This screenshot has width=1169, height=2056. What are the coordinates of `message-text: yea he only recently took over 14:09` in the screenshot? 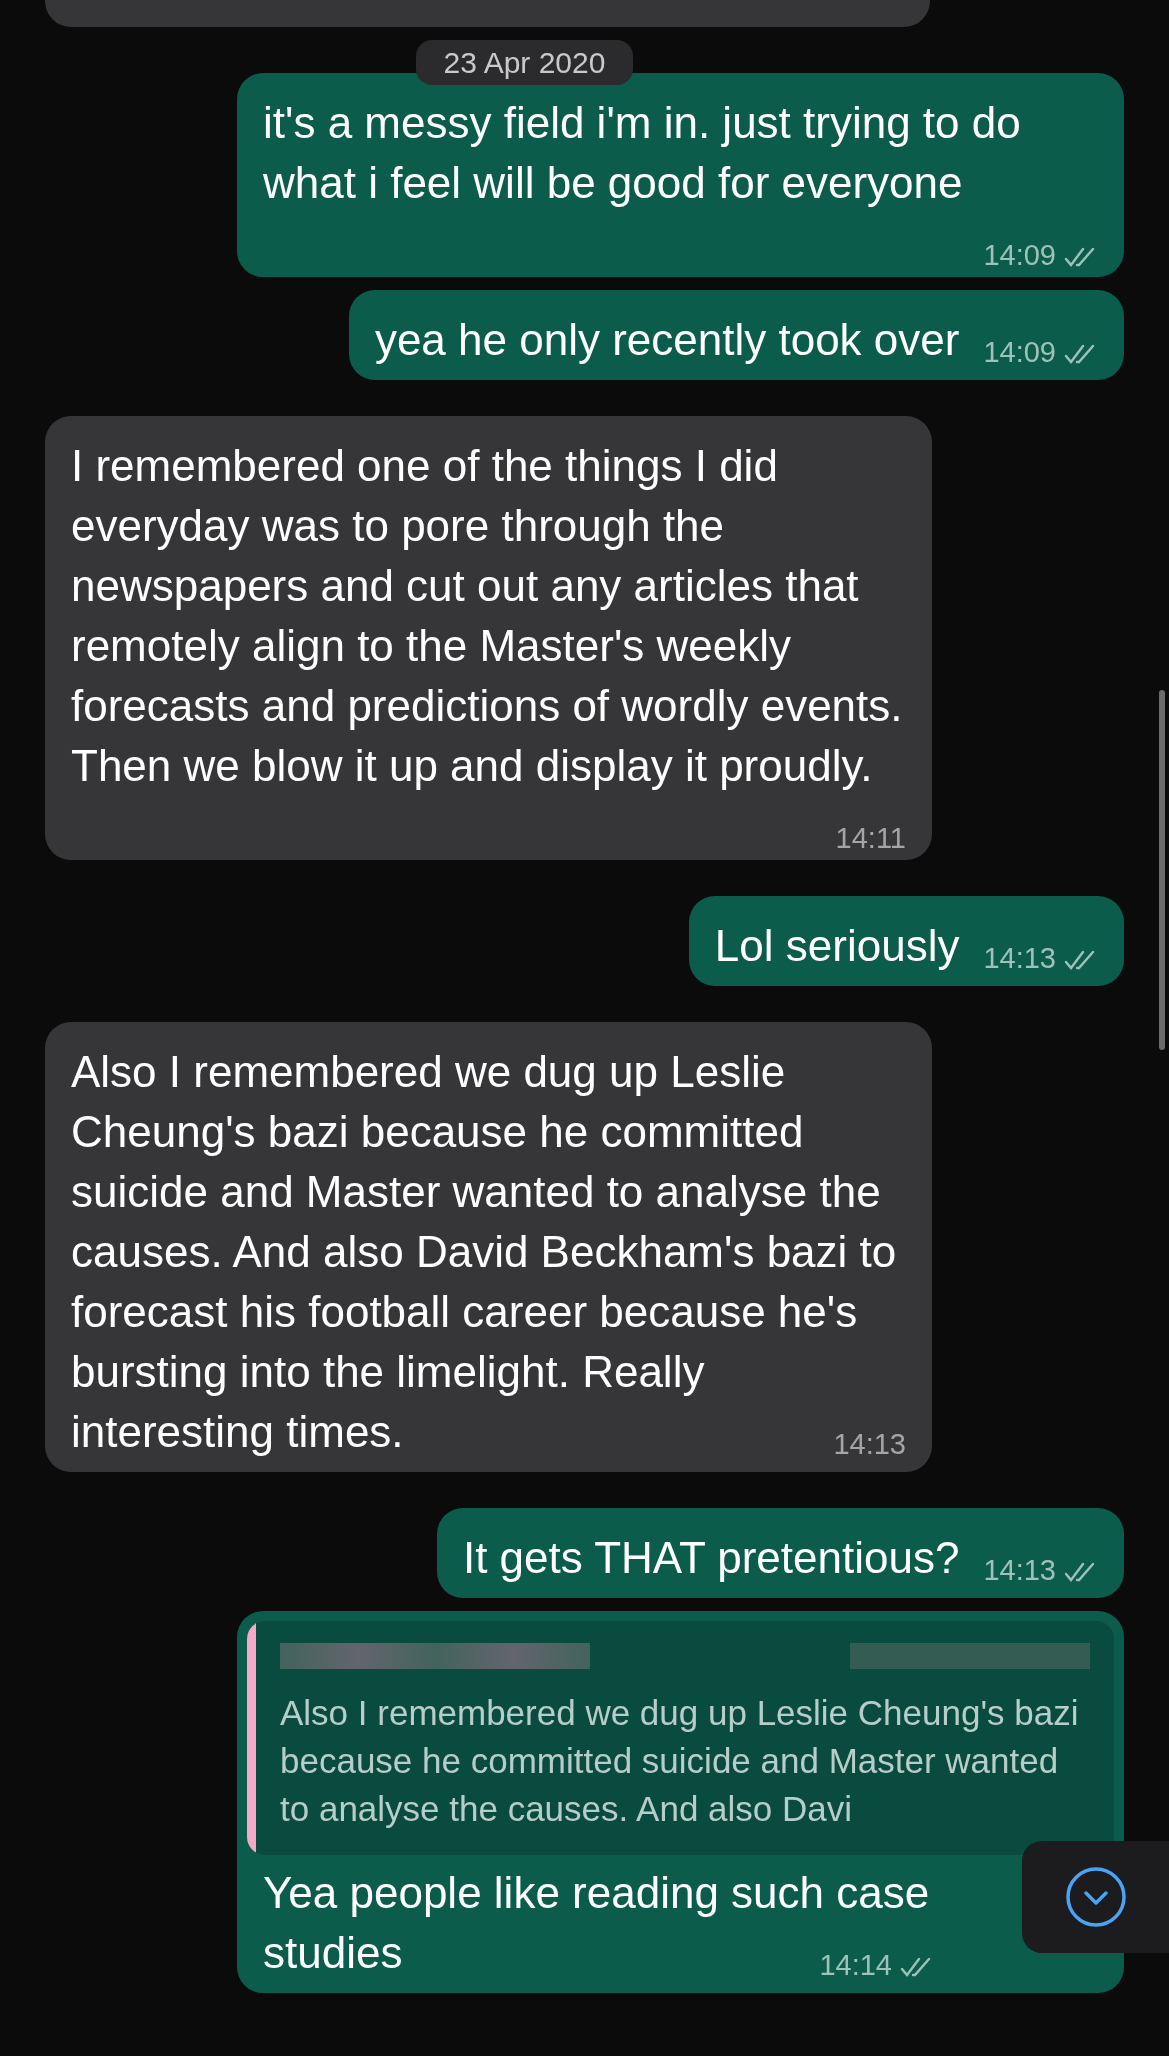 It's located at (736, 340).